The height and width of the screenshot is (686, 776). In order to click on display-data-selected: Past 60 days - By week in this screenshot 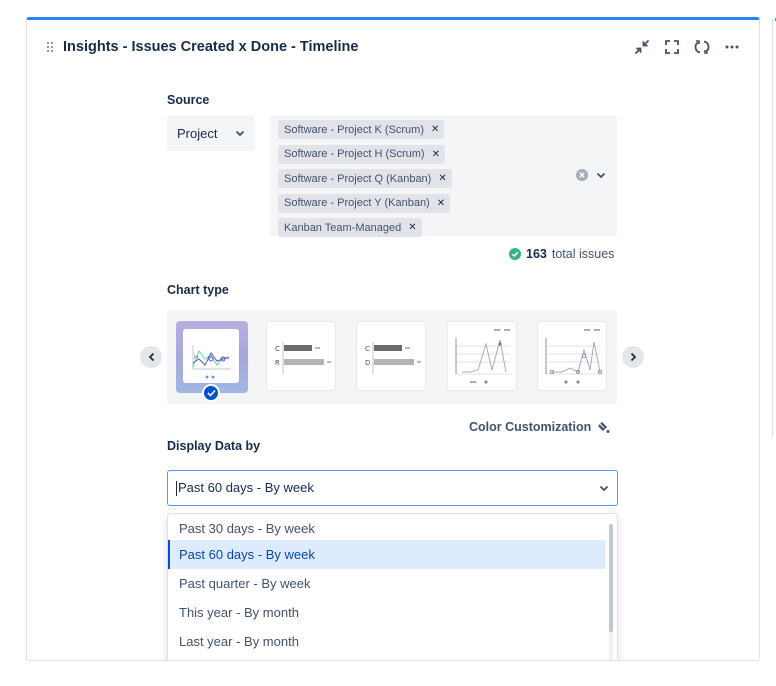, I will do `click(246, 487)`.